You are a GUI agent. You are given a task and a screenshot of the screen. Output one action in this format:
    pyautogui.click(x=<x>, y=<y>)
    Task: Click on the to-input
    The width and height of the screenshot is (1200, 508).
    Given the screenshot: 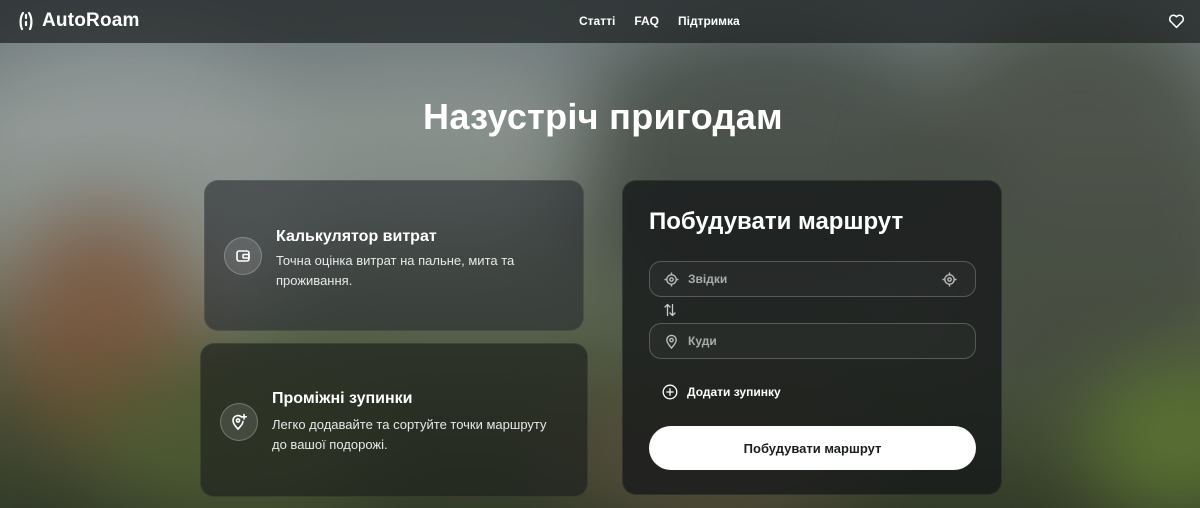 What is the action you would take?
    pyautogui.click(x=813, y=341)
    